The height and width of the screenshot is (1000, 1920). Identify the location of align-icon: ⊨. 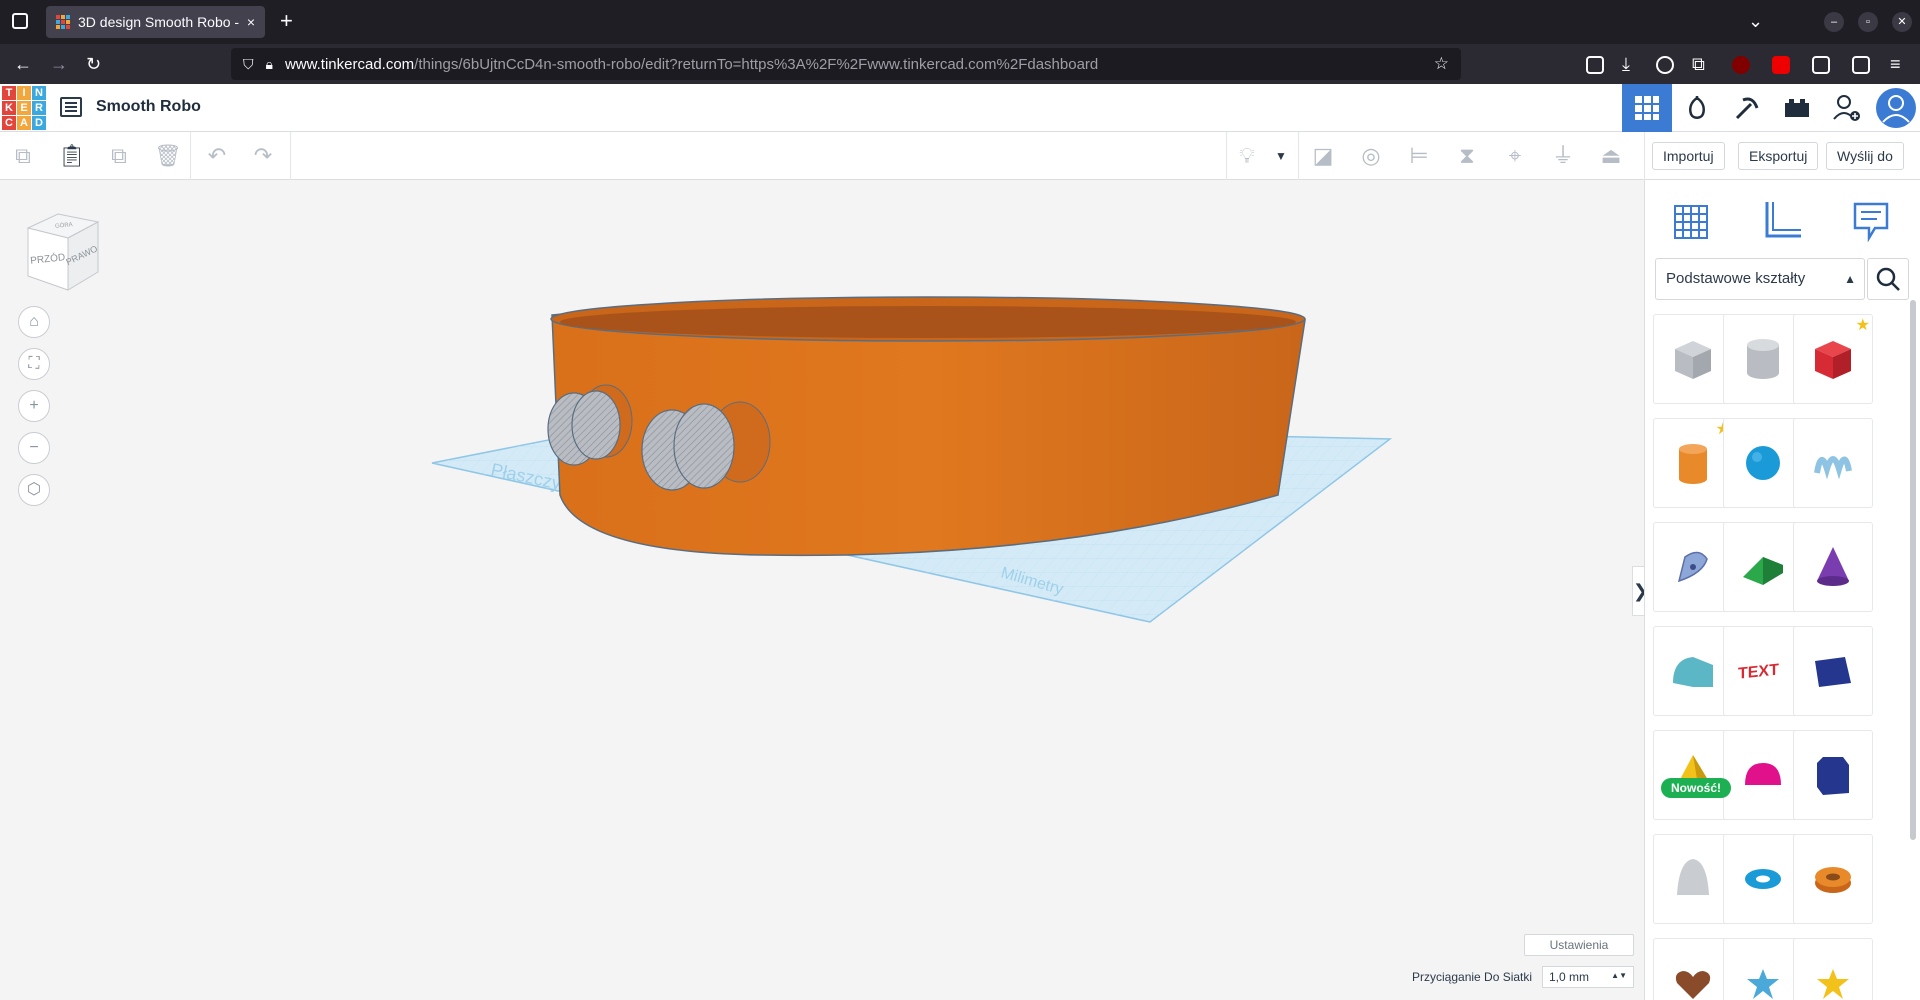
(1419, 156).